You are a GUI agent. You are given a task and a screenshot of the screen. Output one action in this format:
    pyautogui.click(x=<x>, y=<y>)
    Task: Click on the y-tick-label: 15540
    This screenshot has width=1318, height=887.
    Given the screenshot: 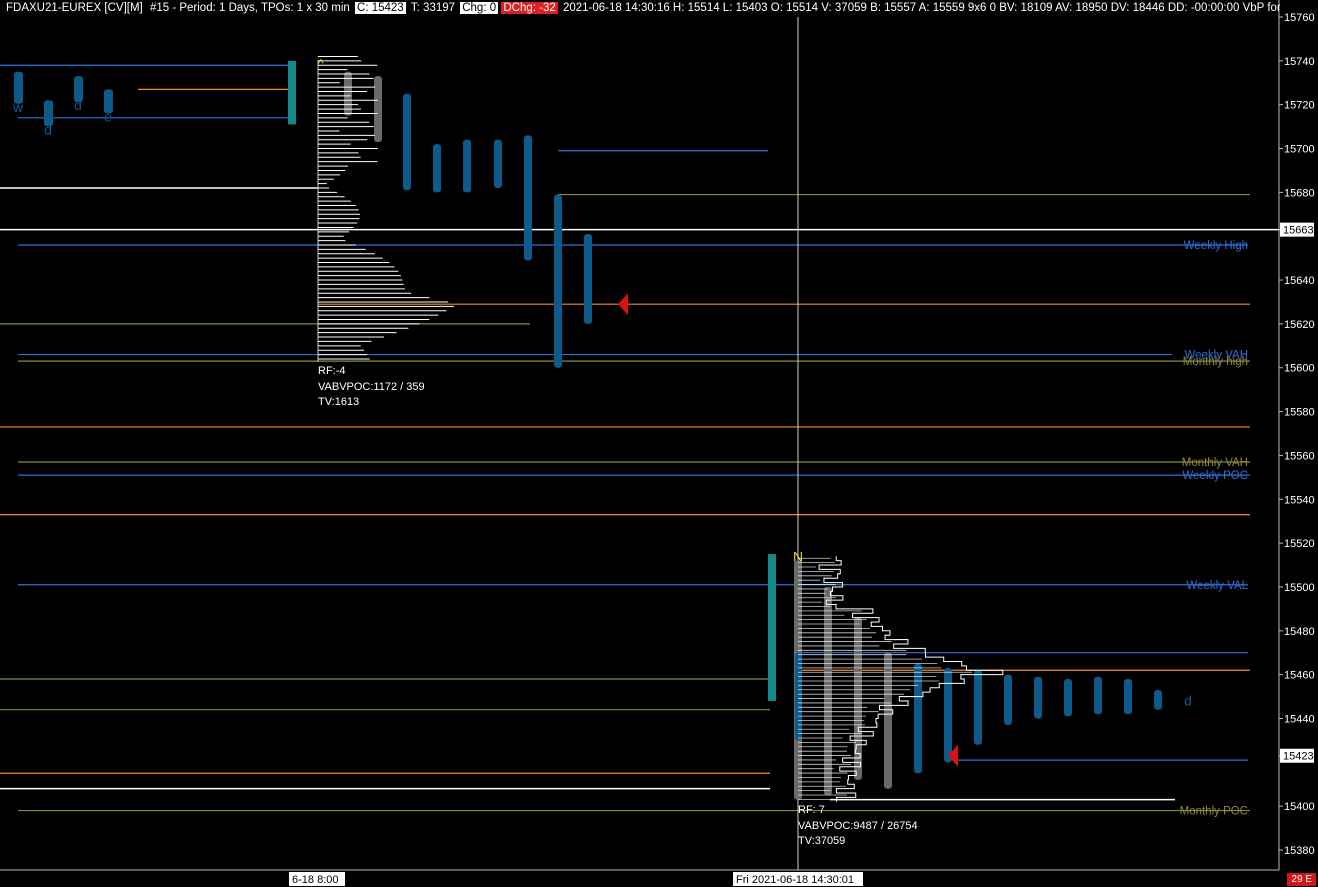 What is the action you would take?
    pyautogui.click(x=1299, y=500)
    